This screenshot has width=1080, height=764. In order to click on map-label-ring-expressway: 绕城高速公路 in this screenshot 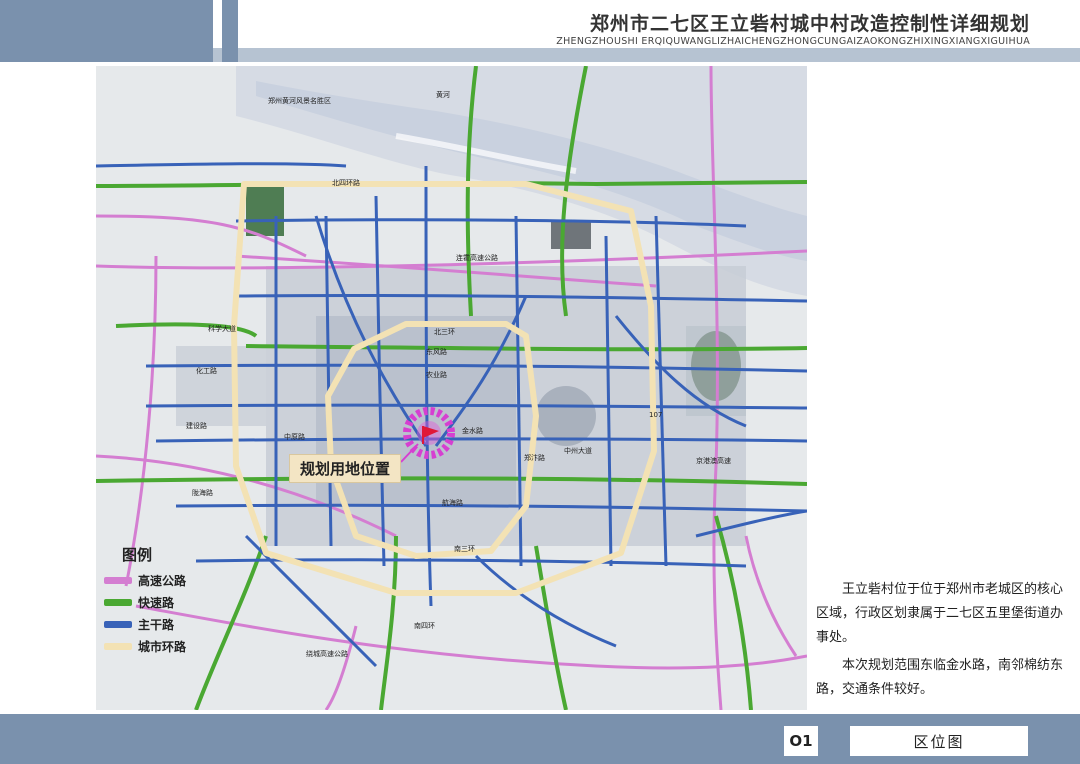, I will do `click(327, 654)`.